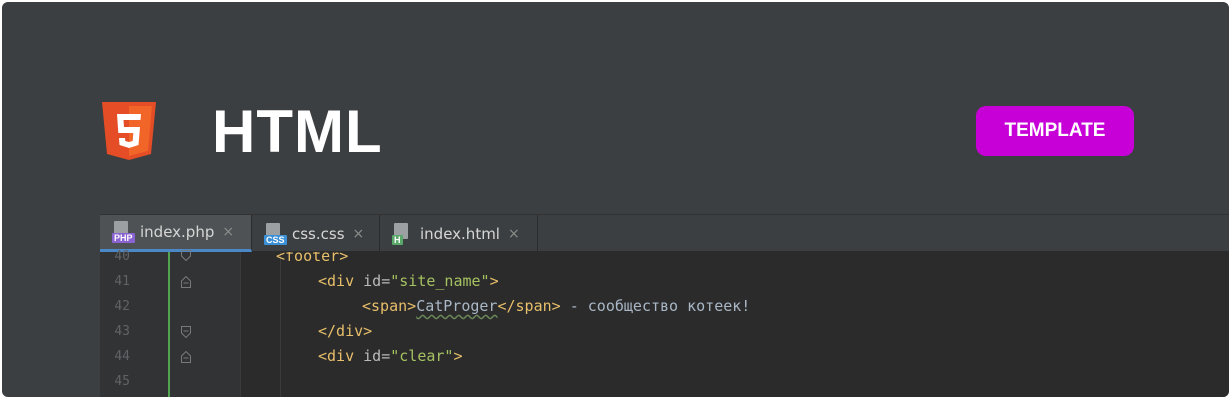  What do you see at coordinates (312, 258) in the screenshot?
I see `code-line-40: <footer>` at bounding box center [312, 258].